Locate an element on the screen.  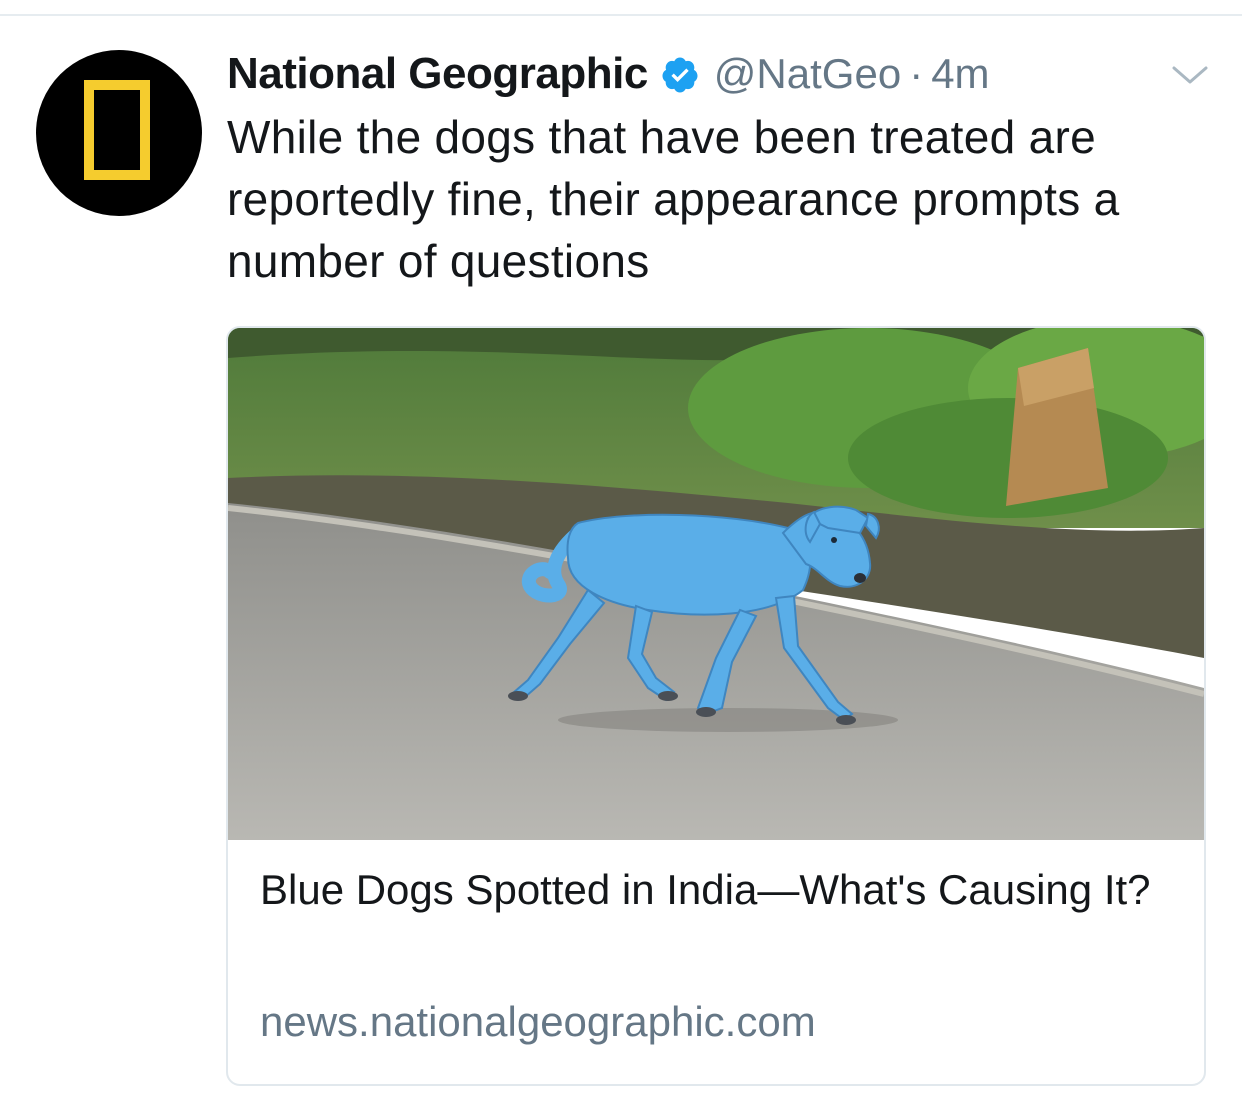
chevron-down-icon is located at coordinates (1190, 75).